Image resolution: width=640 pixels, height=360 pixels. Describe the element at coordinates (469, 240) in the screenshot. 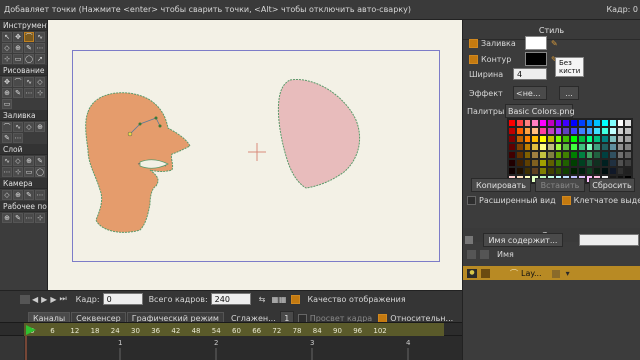

I see `layers-toggle-icon` at that location.